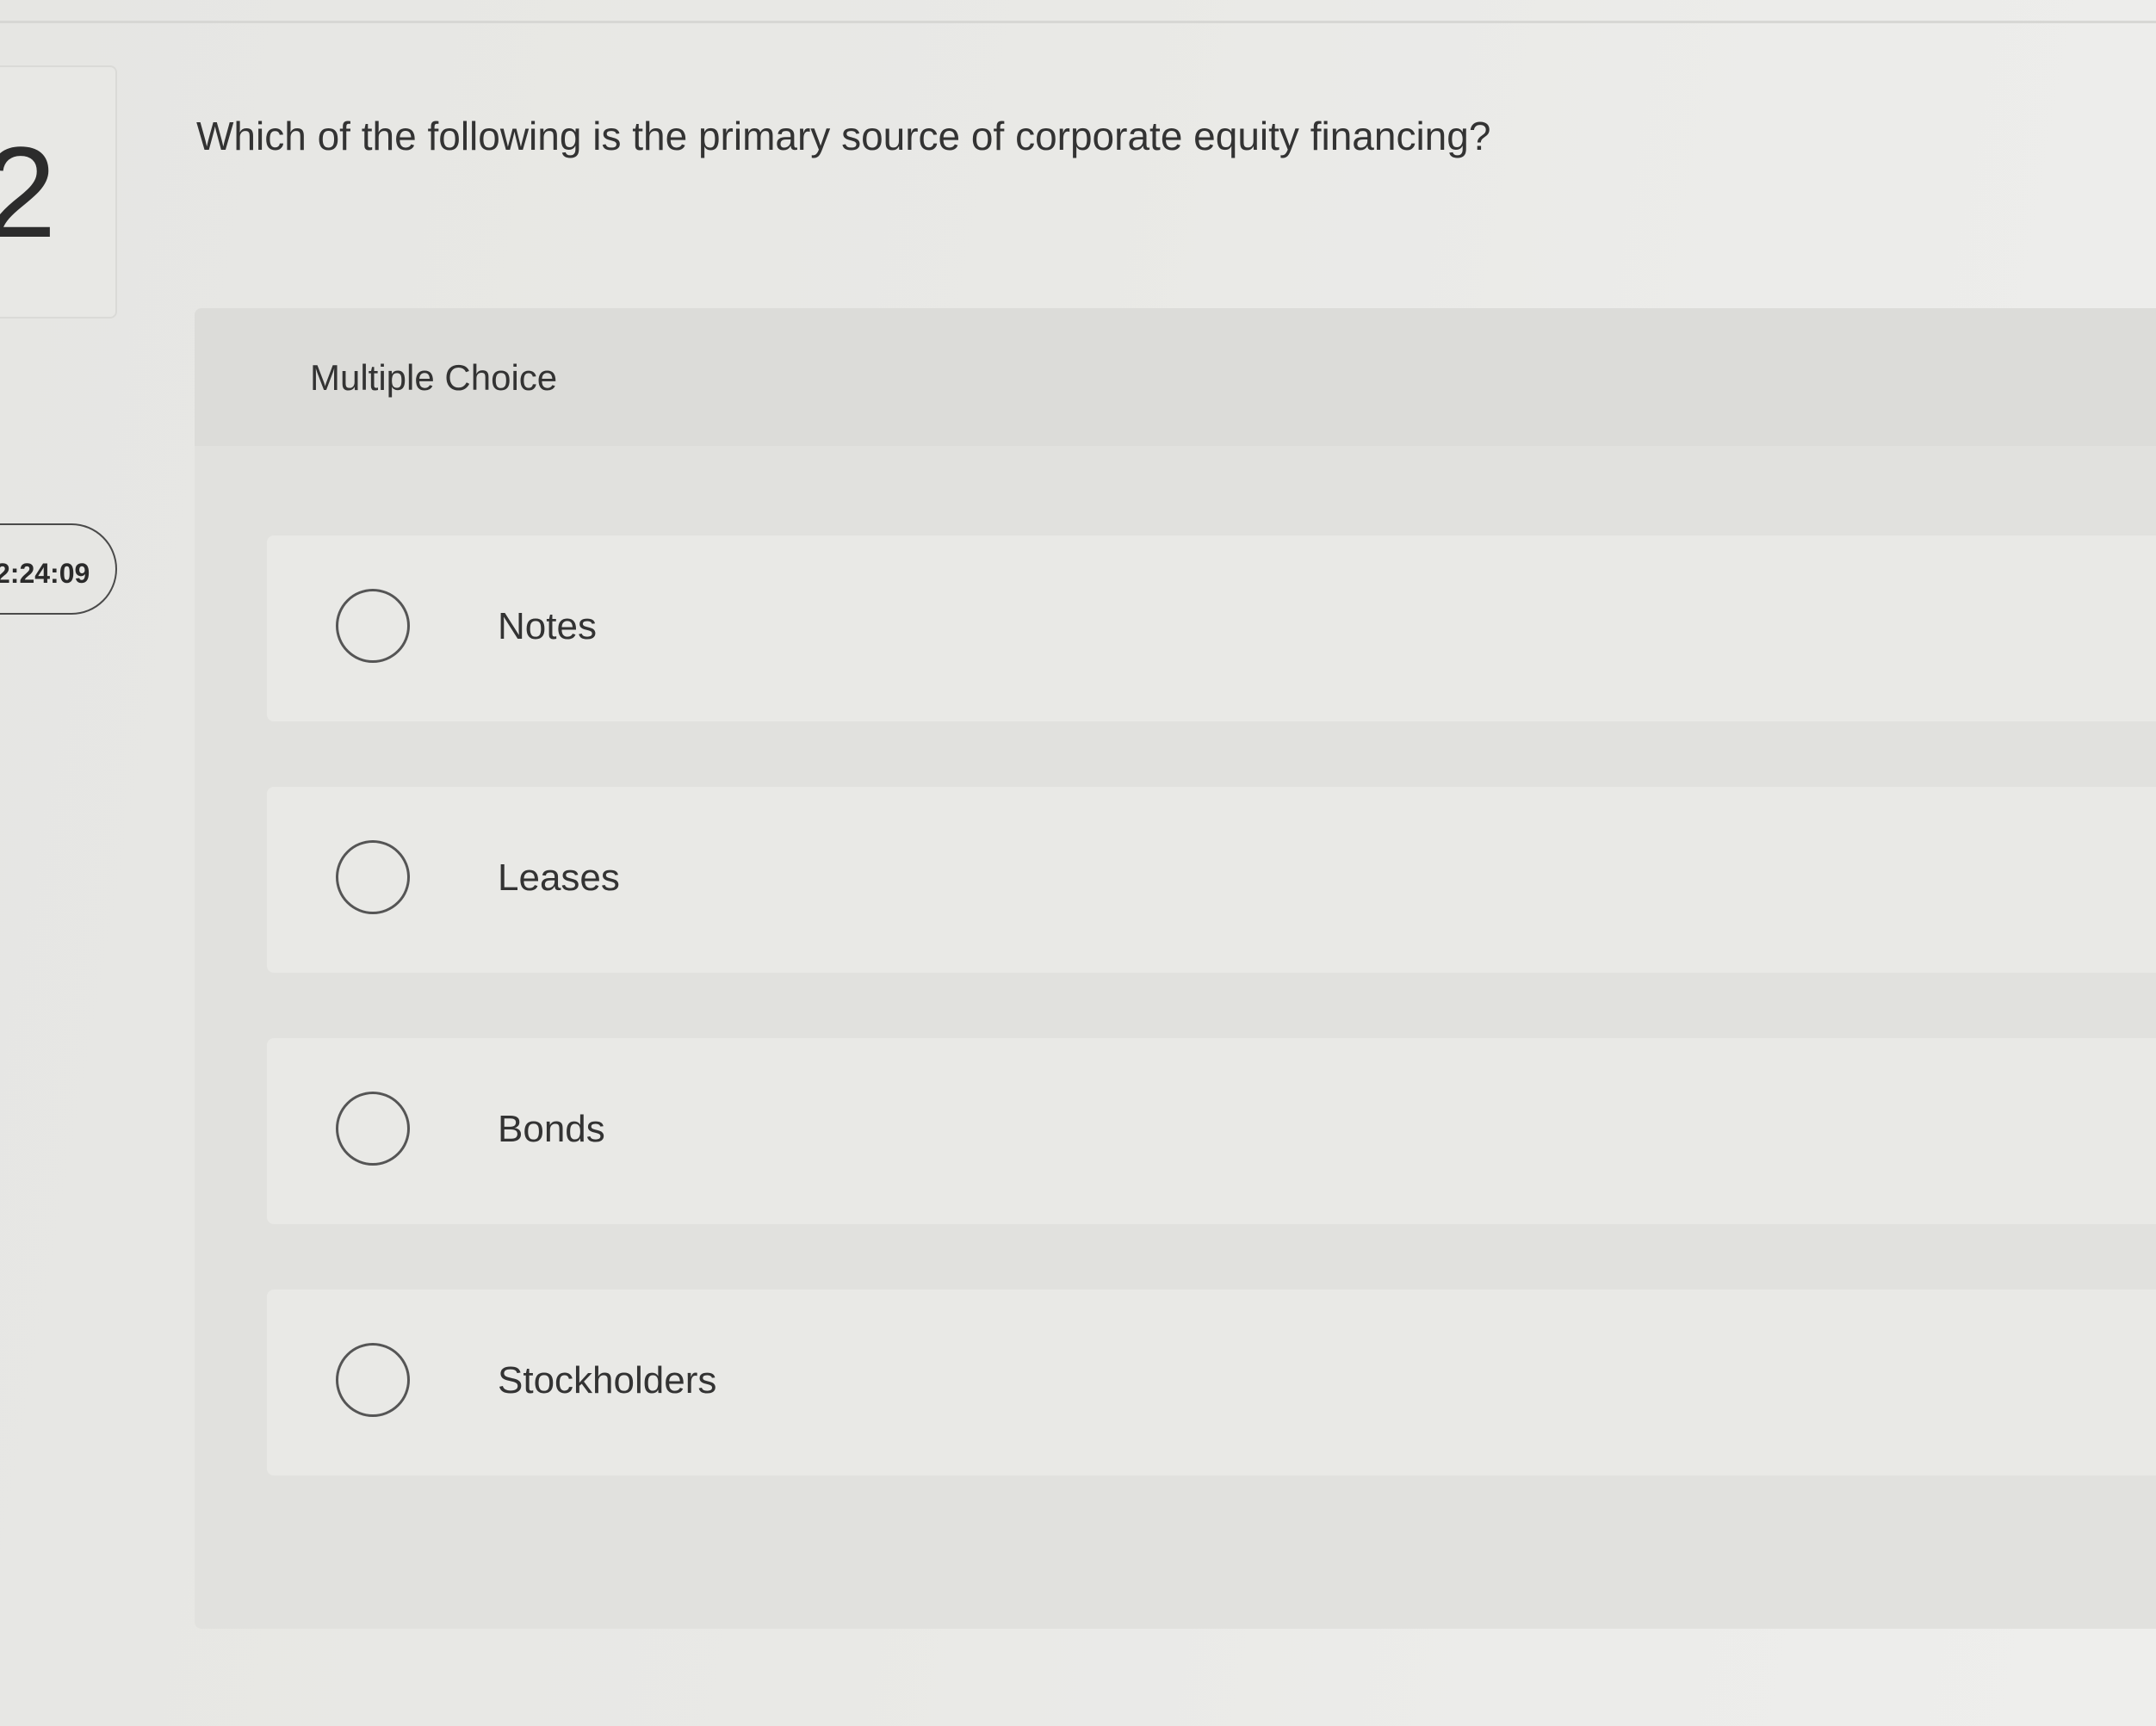  Describe the element at coordinates (607, 1380) in the screenshot. I see `answer-option-label: Stockholders` at that location.